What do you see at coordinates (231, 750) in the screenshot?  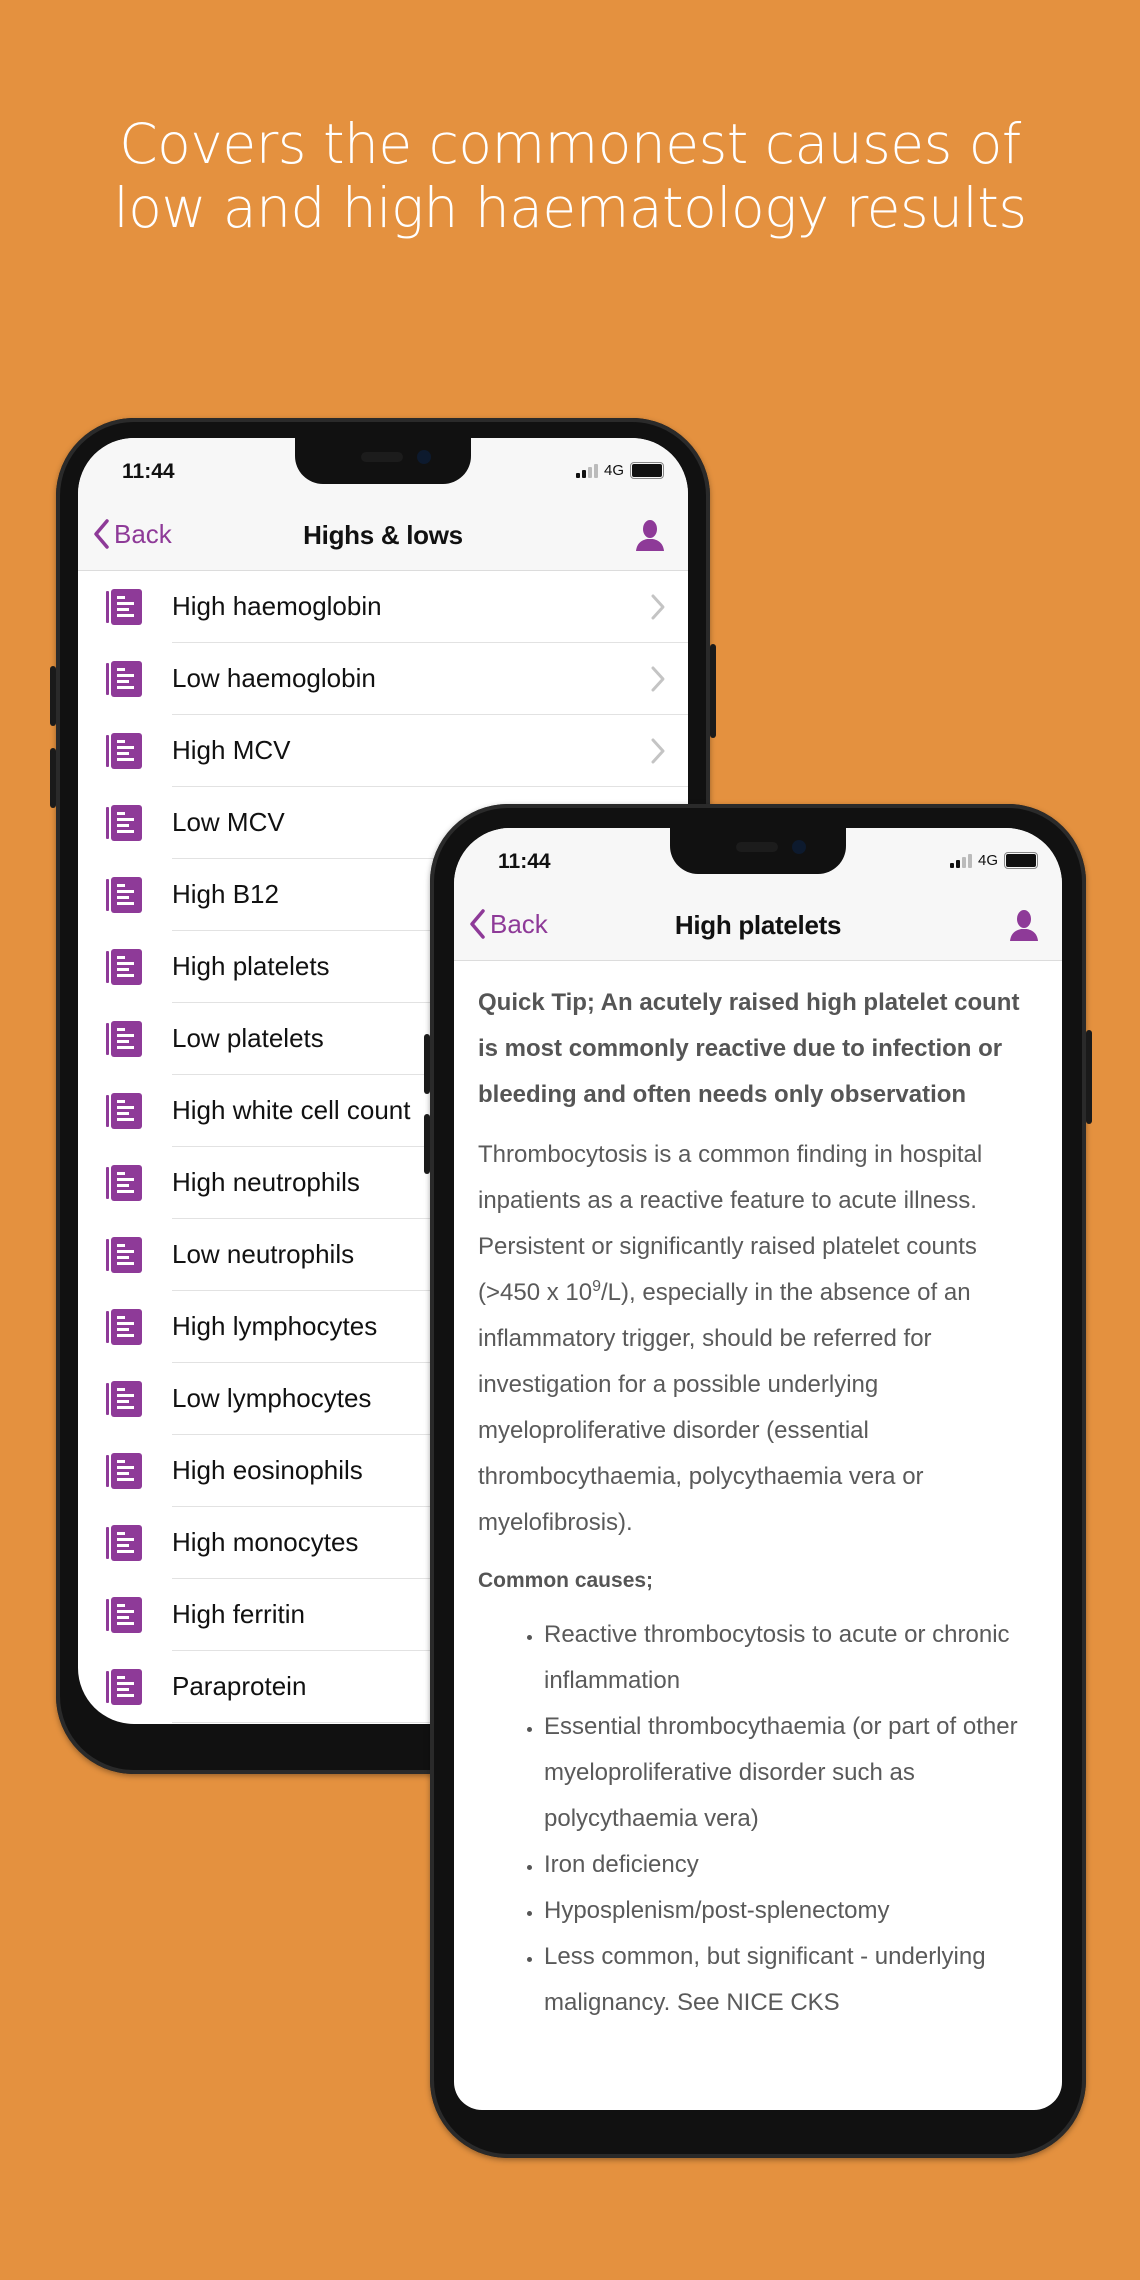 I see `list-item-label: High MCV` at bounding box center [231, 750].